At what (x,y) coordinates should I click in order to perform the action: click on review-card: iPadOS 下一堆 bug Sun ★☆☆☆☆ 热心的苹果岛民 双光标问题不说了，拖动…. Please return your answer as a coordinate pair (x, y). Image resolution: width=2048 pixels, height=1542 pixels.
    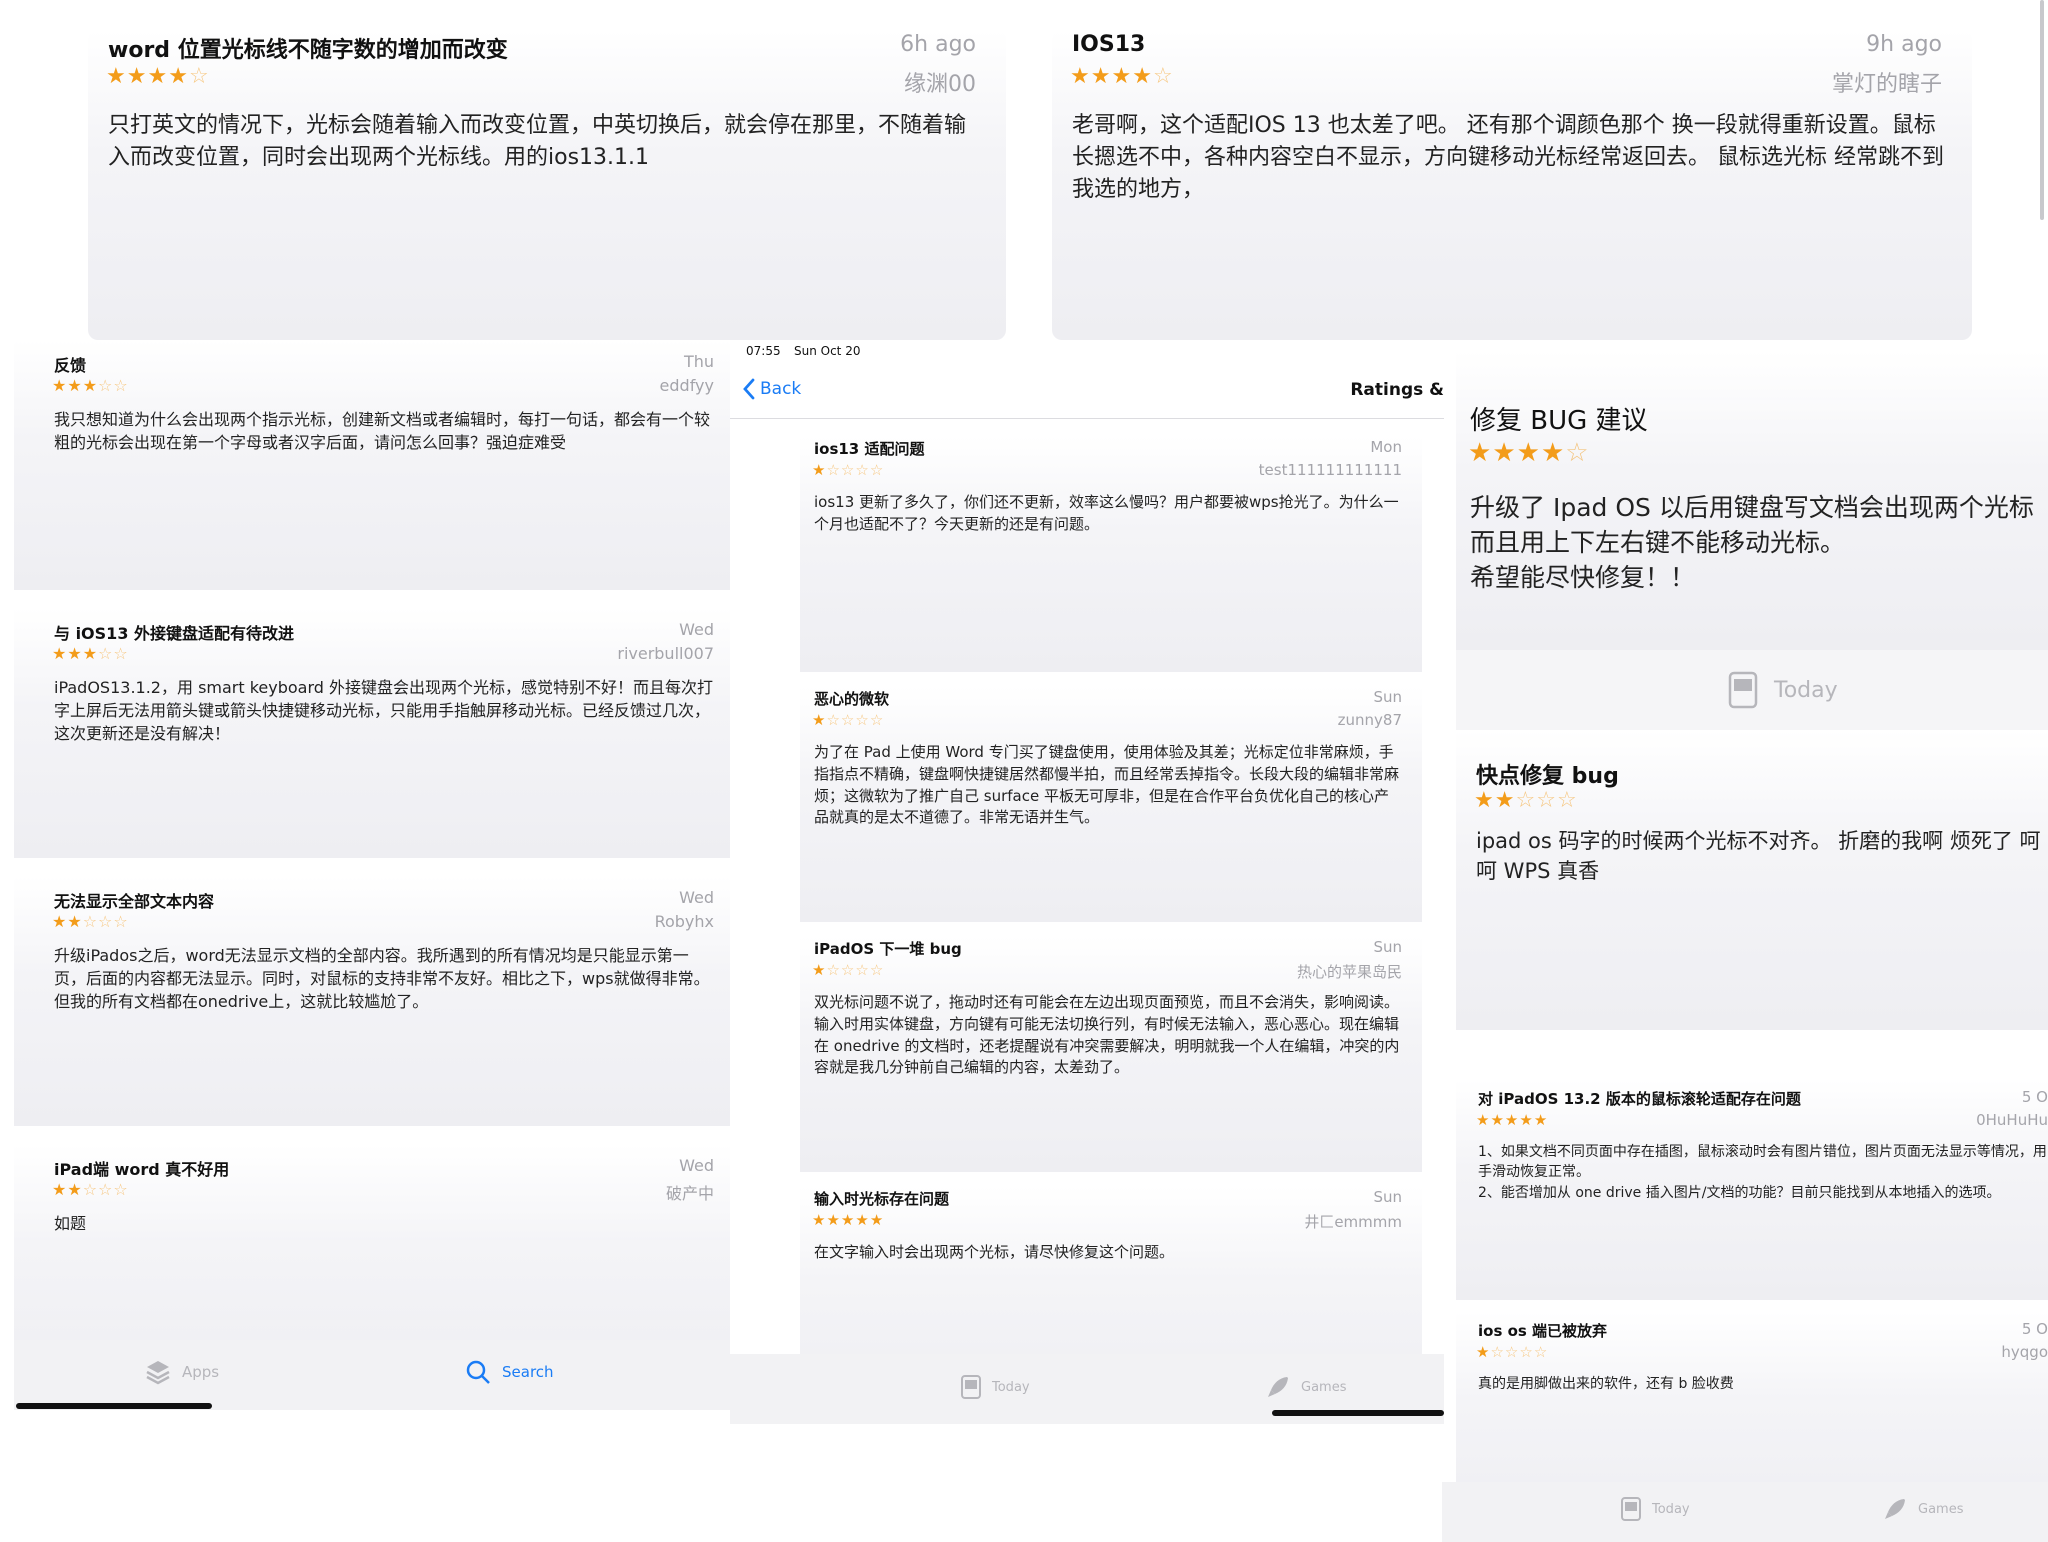
    Looking at the image, I should click on (1111, 1054).